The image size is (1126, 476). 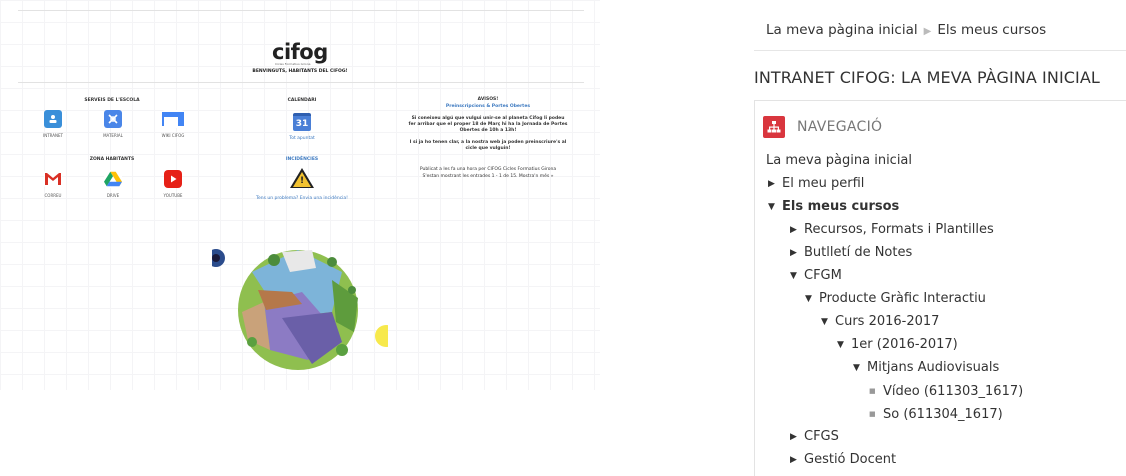 I want to click on calendar-icon: 31, so click(x=302, y=122).